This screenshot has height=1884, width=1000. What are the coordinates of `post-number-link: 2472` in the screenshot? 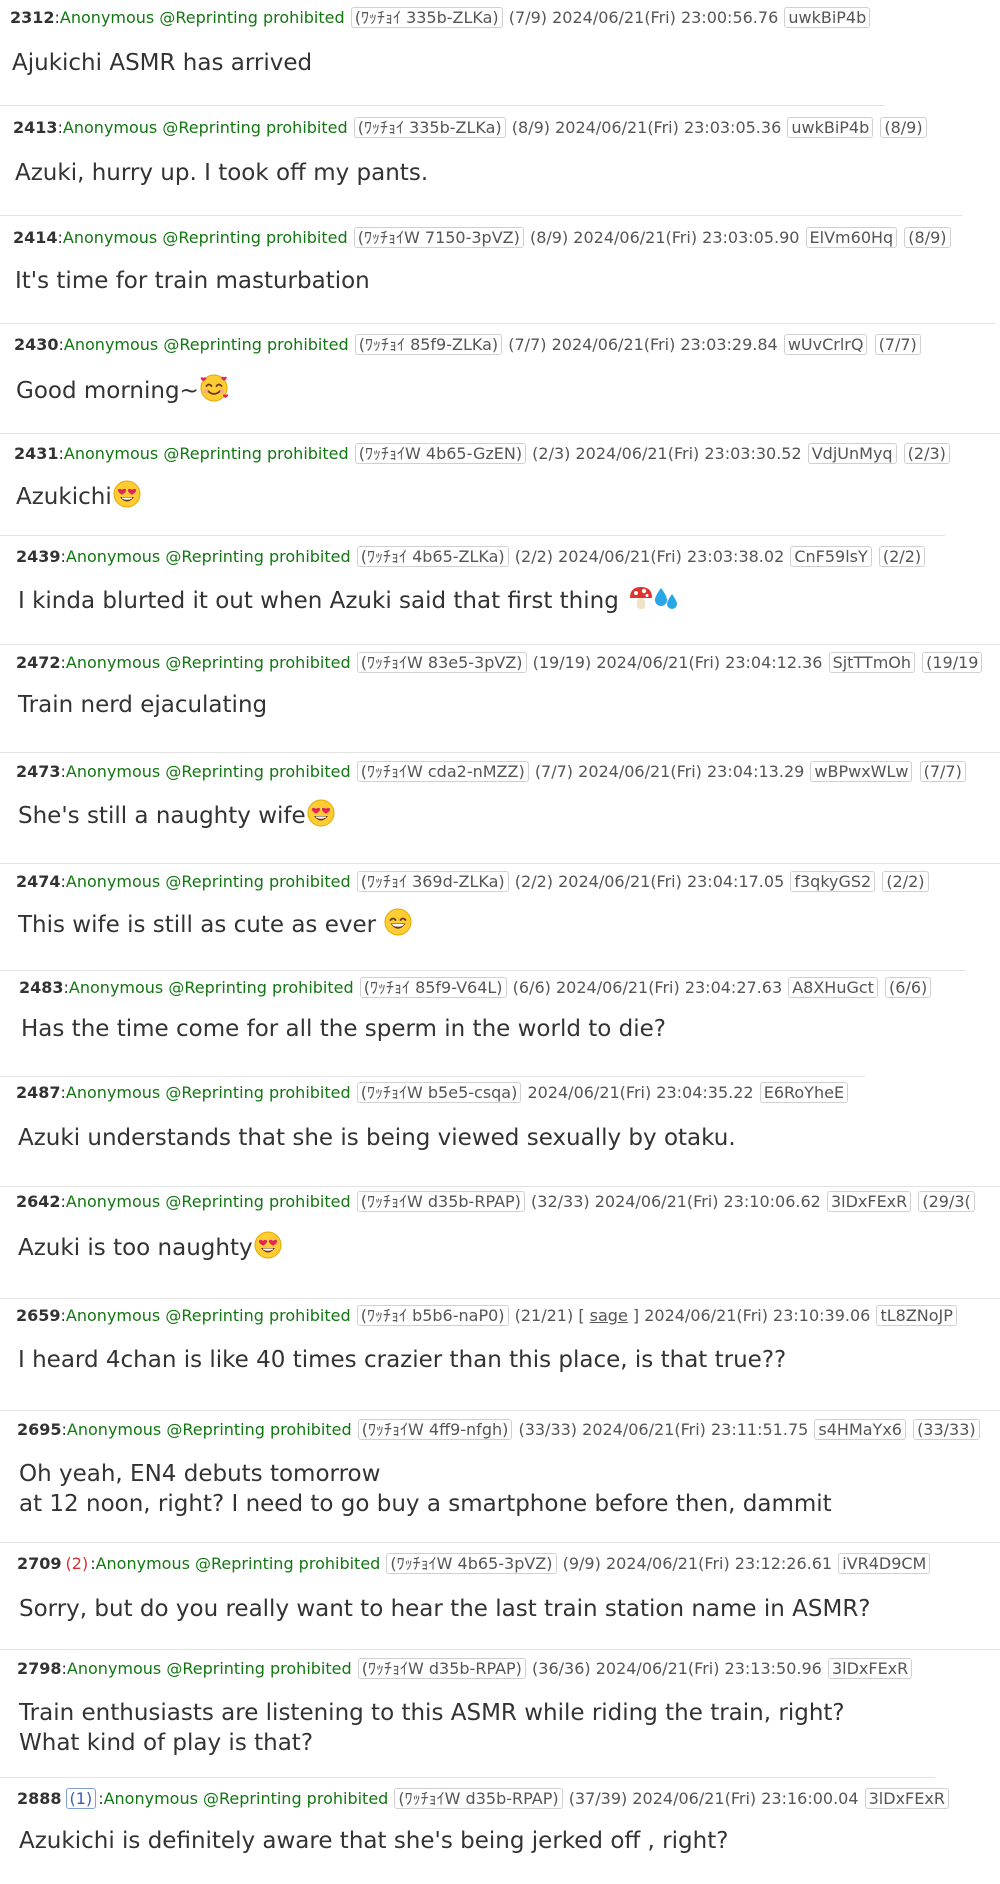 It's located at (38, 662).